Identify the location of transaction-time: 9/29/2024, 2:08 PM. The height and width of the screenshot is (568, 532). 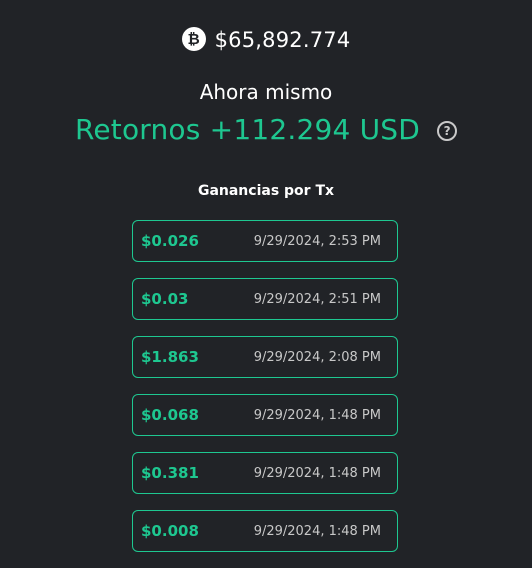
(317, 357).